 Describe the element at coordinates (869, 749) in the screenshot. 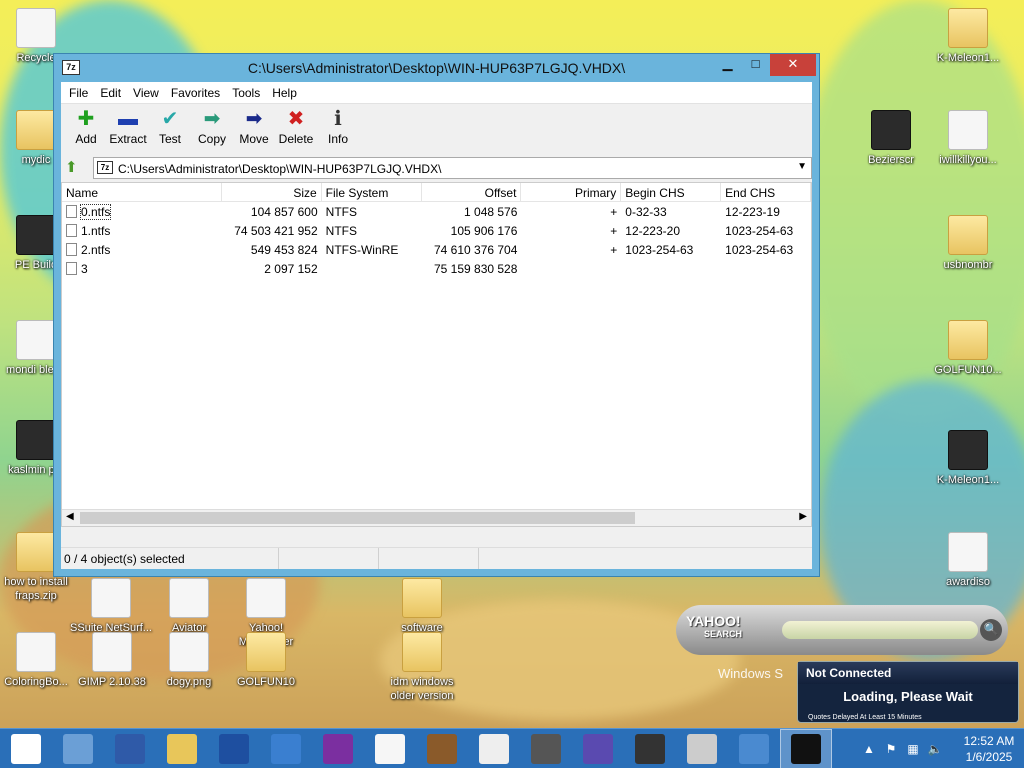

I see `show-hidden-icons-icon: ▲` at that location.